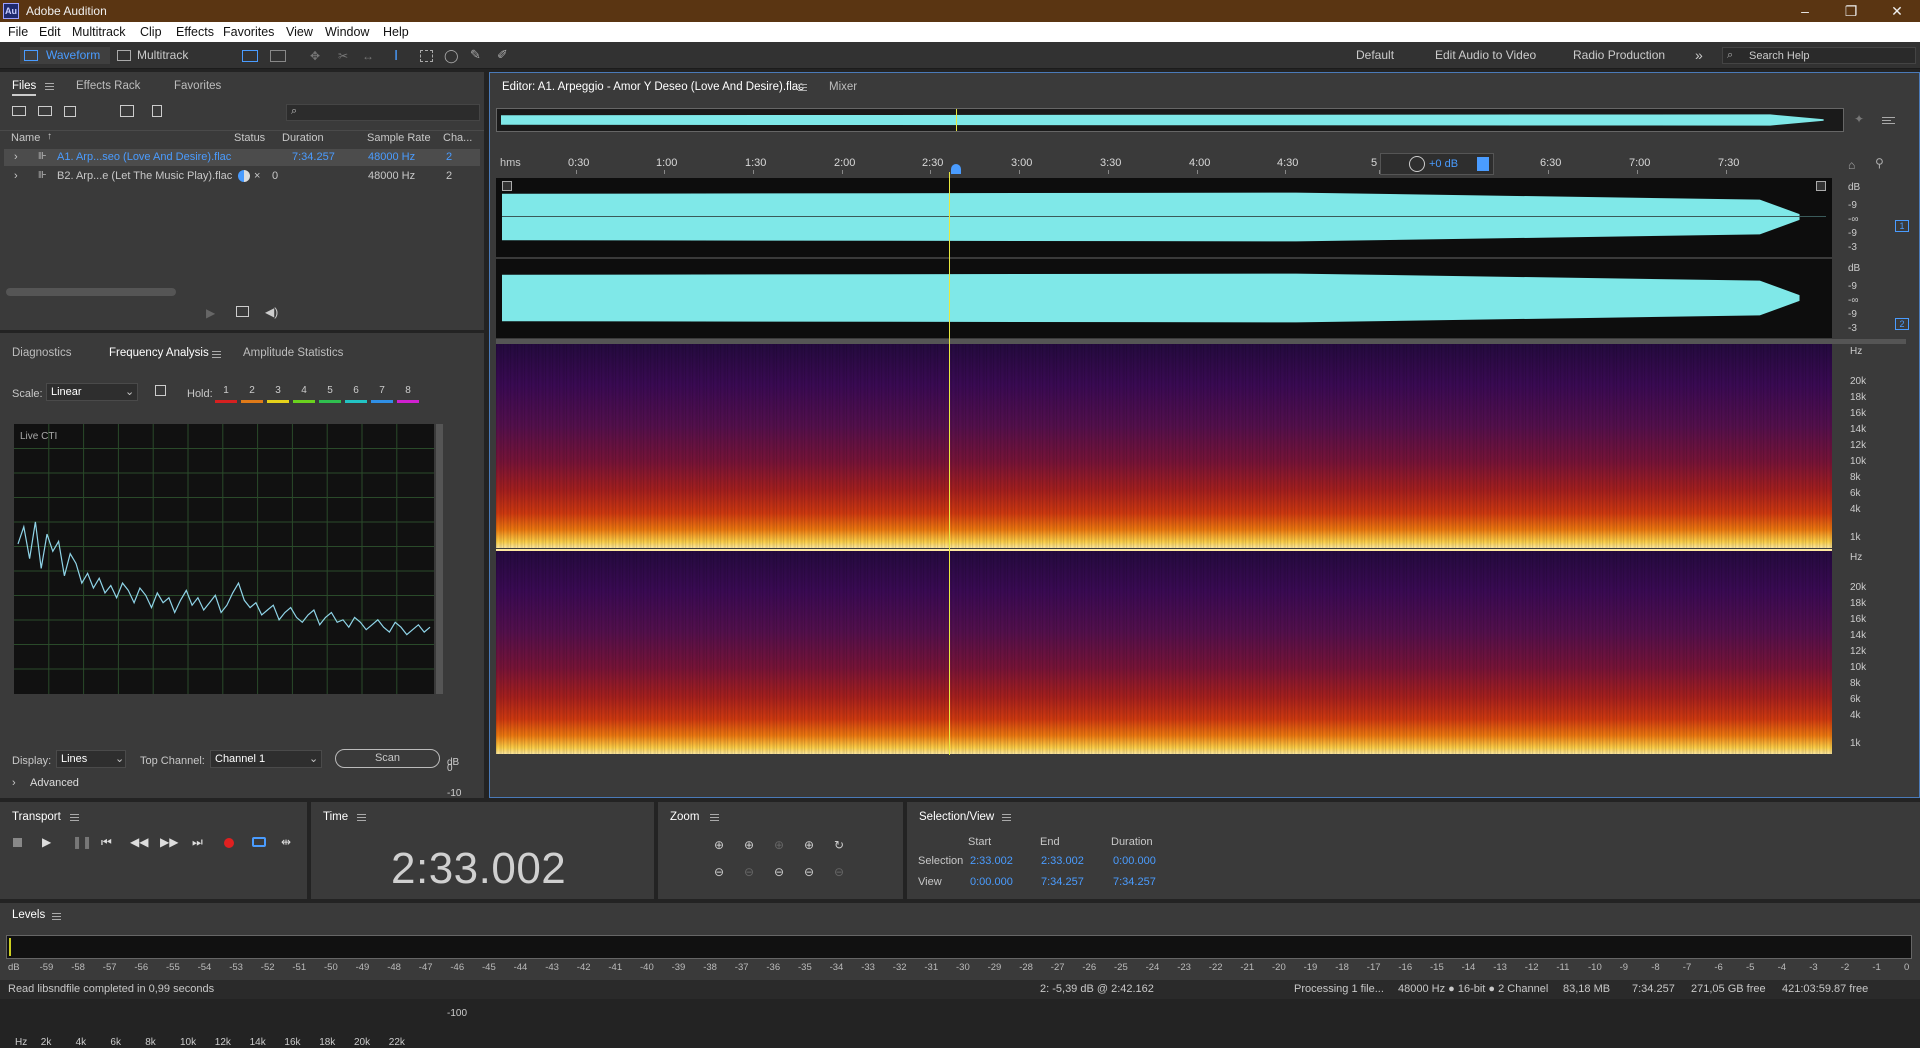 The image size is (1920, 1048). I want to click on menu-help: Help, so click(396, 32).